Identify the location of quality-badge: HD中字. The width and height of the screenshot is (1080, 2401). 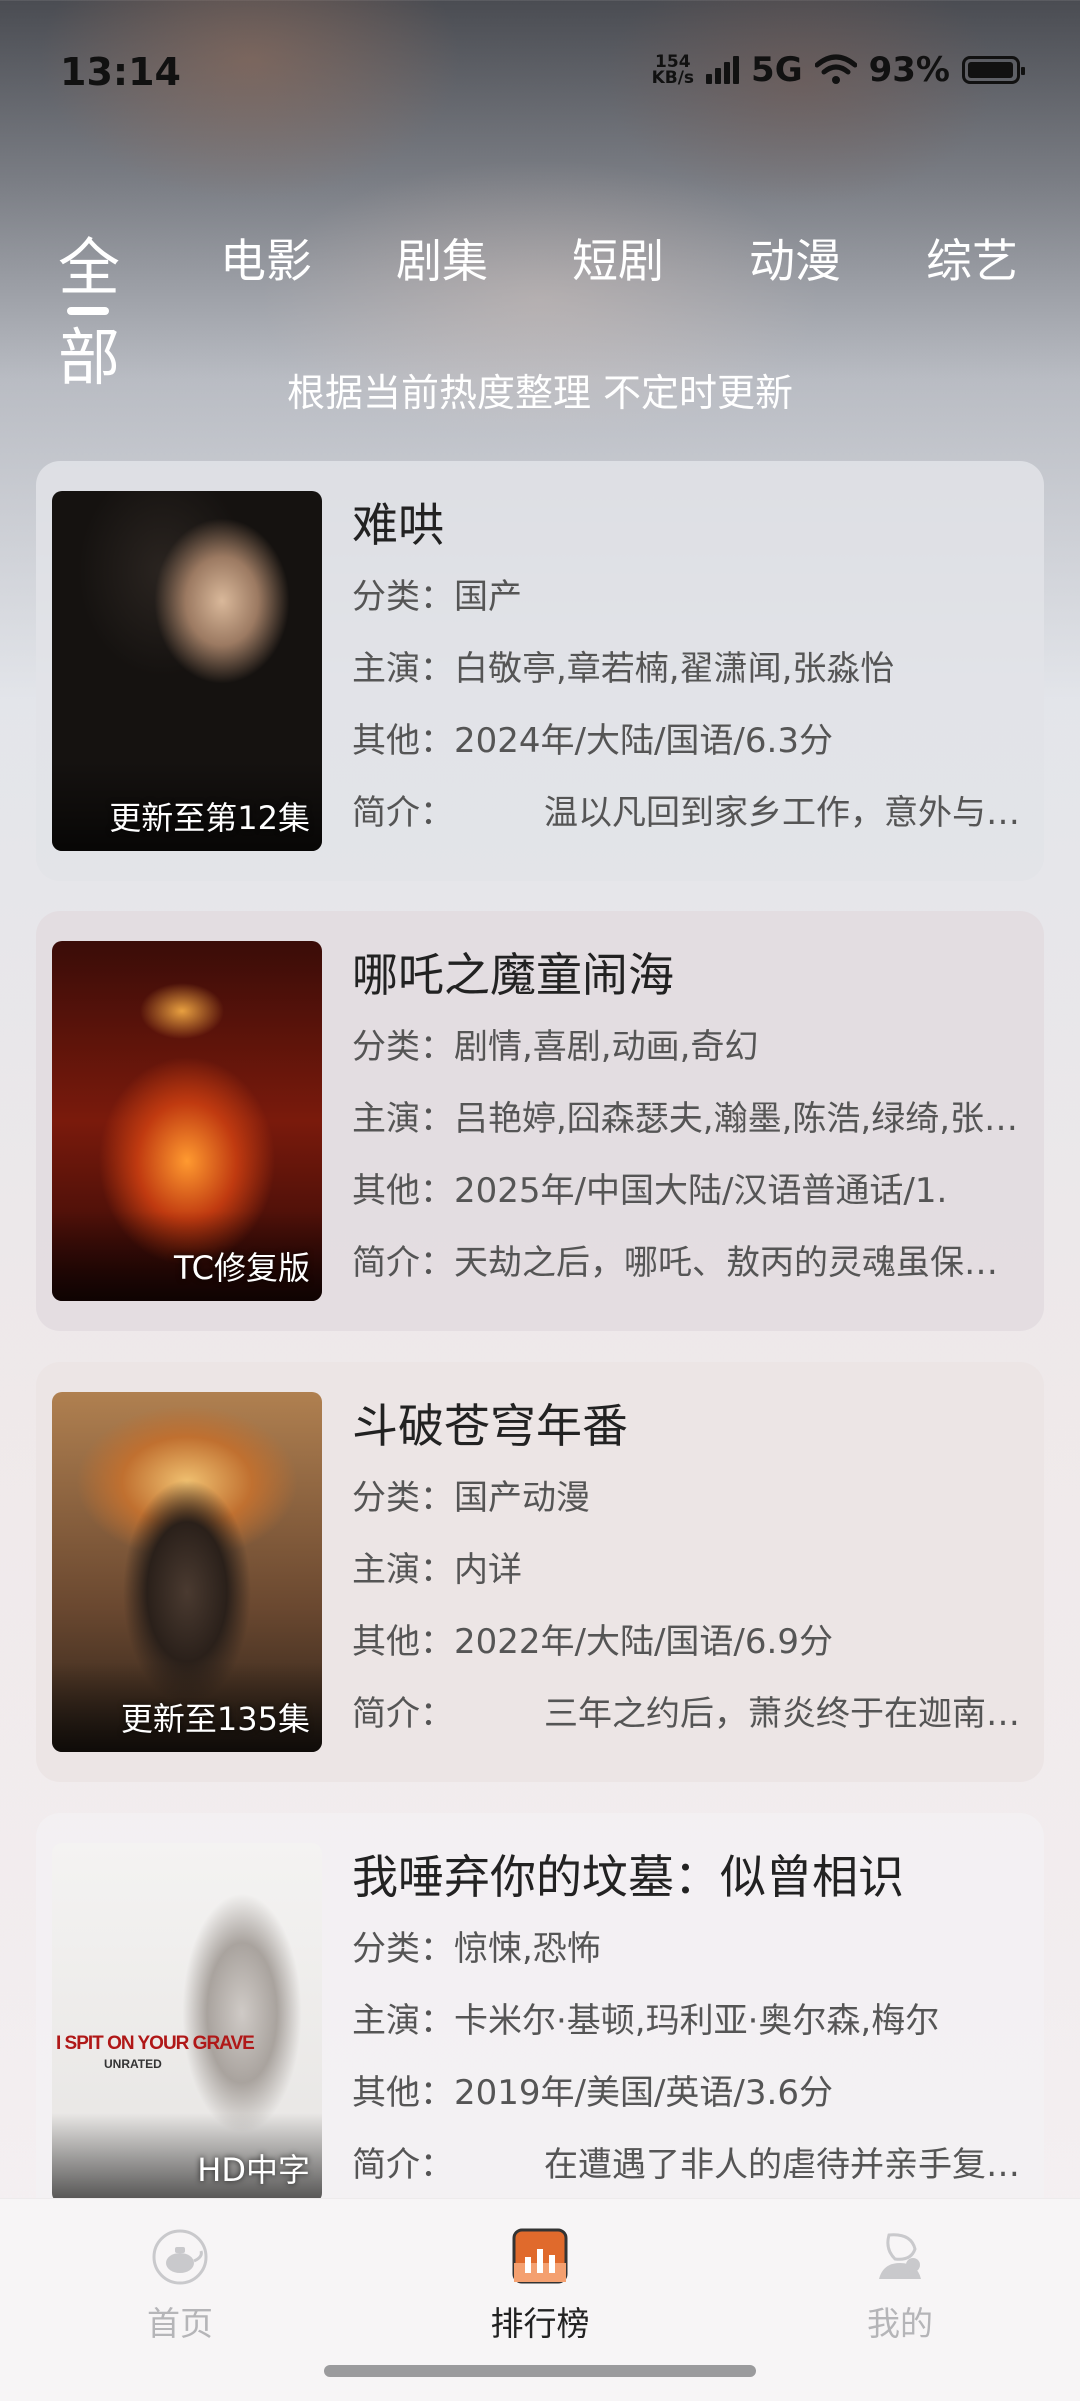
(253, 2170).